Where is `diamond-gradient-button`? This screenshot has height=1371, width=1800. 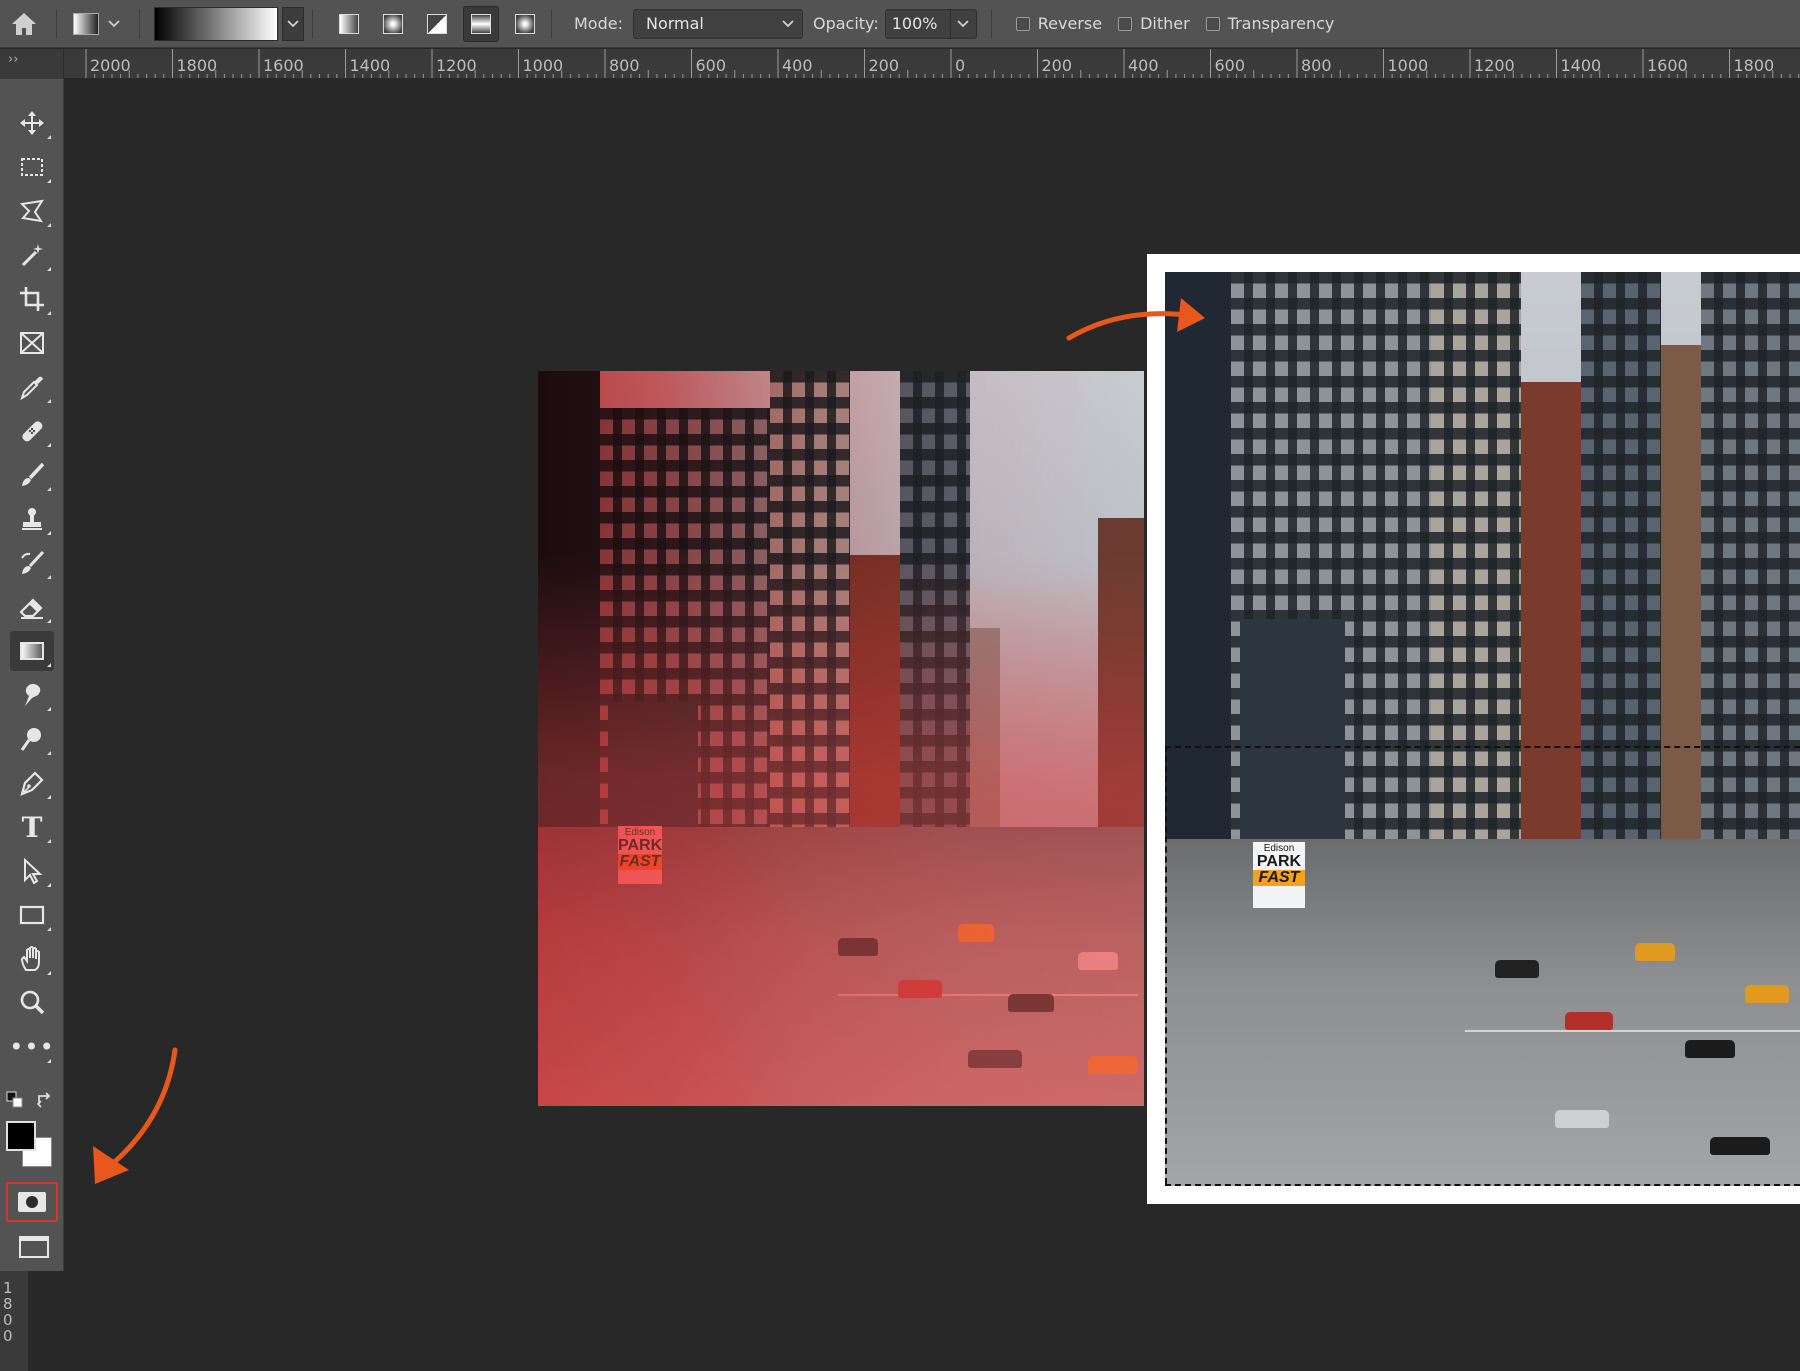
diamond-gradient-button is located at coordinates (525, 24).